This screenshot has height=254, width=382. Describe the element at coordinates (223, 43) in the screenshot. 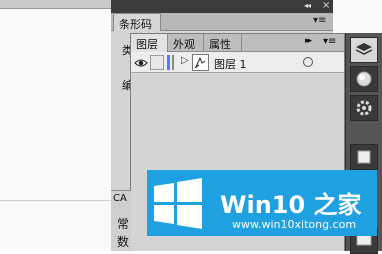

I see `tab-attributes: 属性` at that location.